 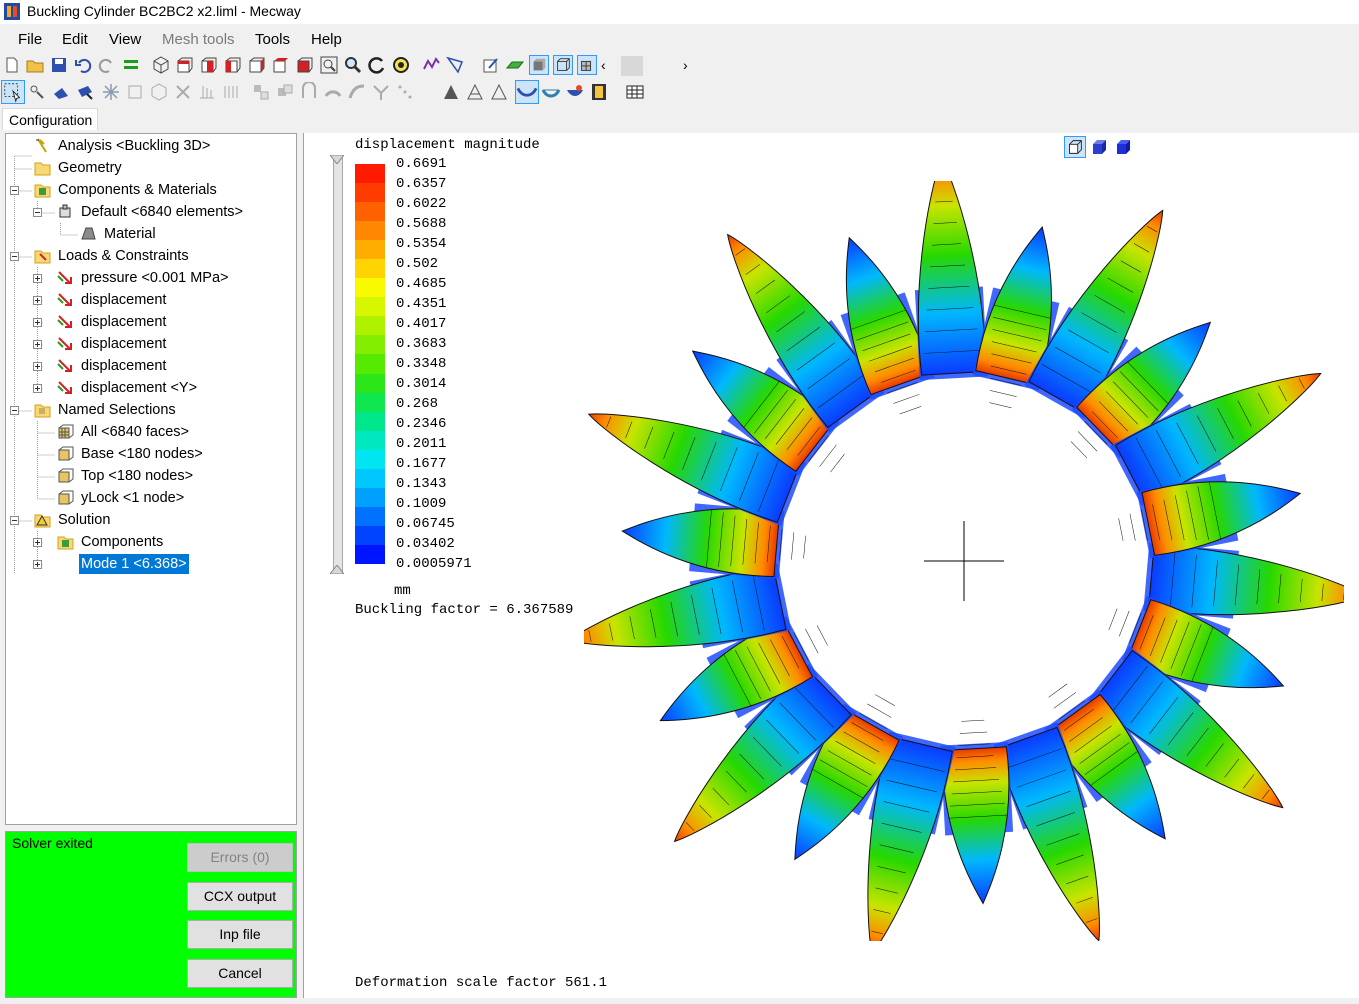 What do you see at coordinates (257, 65) in the screenshot?
I see `view-right-icon` at bounding box center [257, 65].